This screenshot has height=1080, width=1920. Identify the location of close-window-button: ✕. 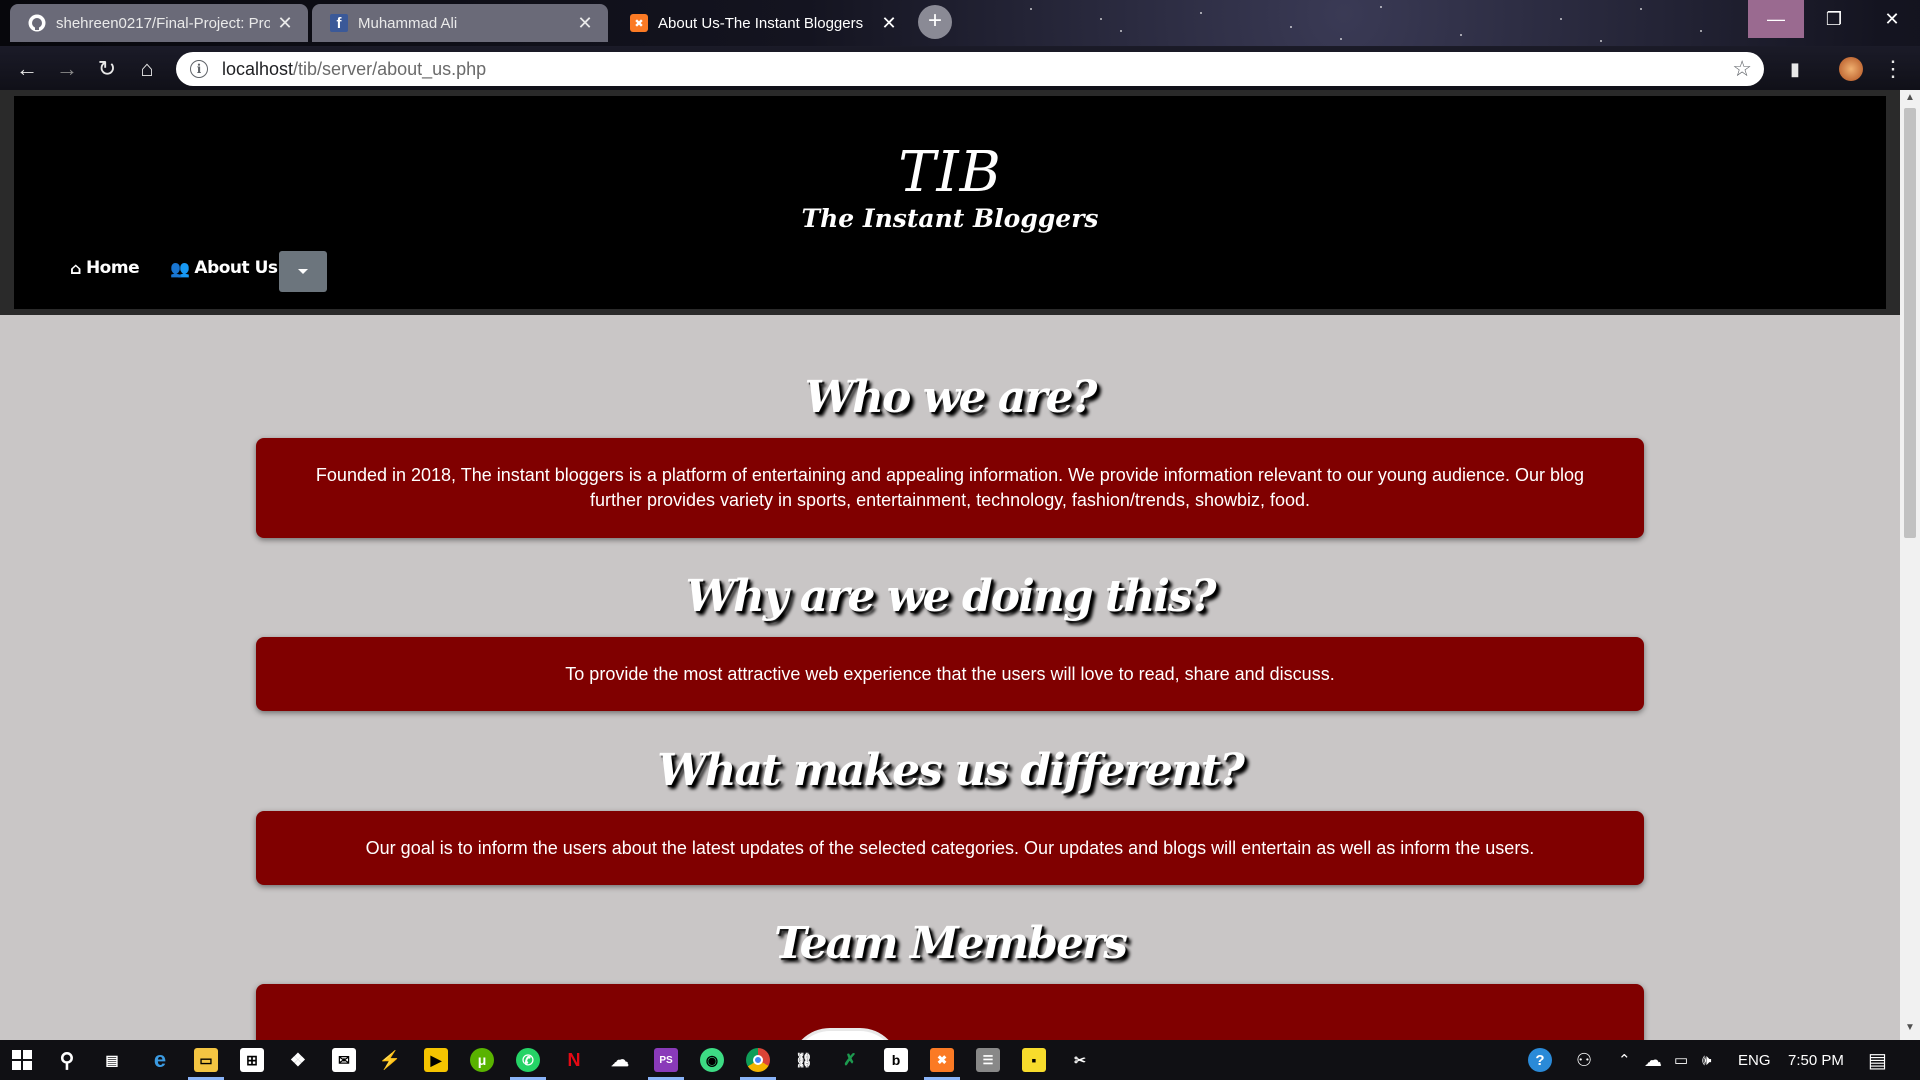
(1892, 19).